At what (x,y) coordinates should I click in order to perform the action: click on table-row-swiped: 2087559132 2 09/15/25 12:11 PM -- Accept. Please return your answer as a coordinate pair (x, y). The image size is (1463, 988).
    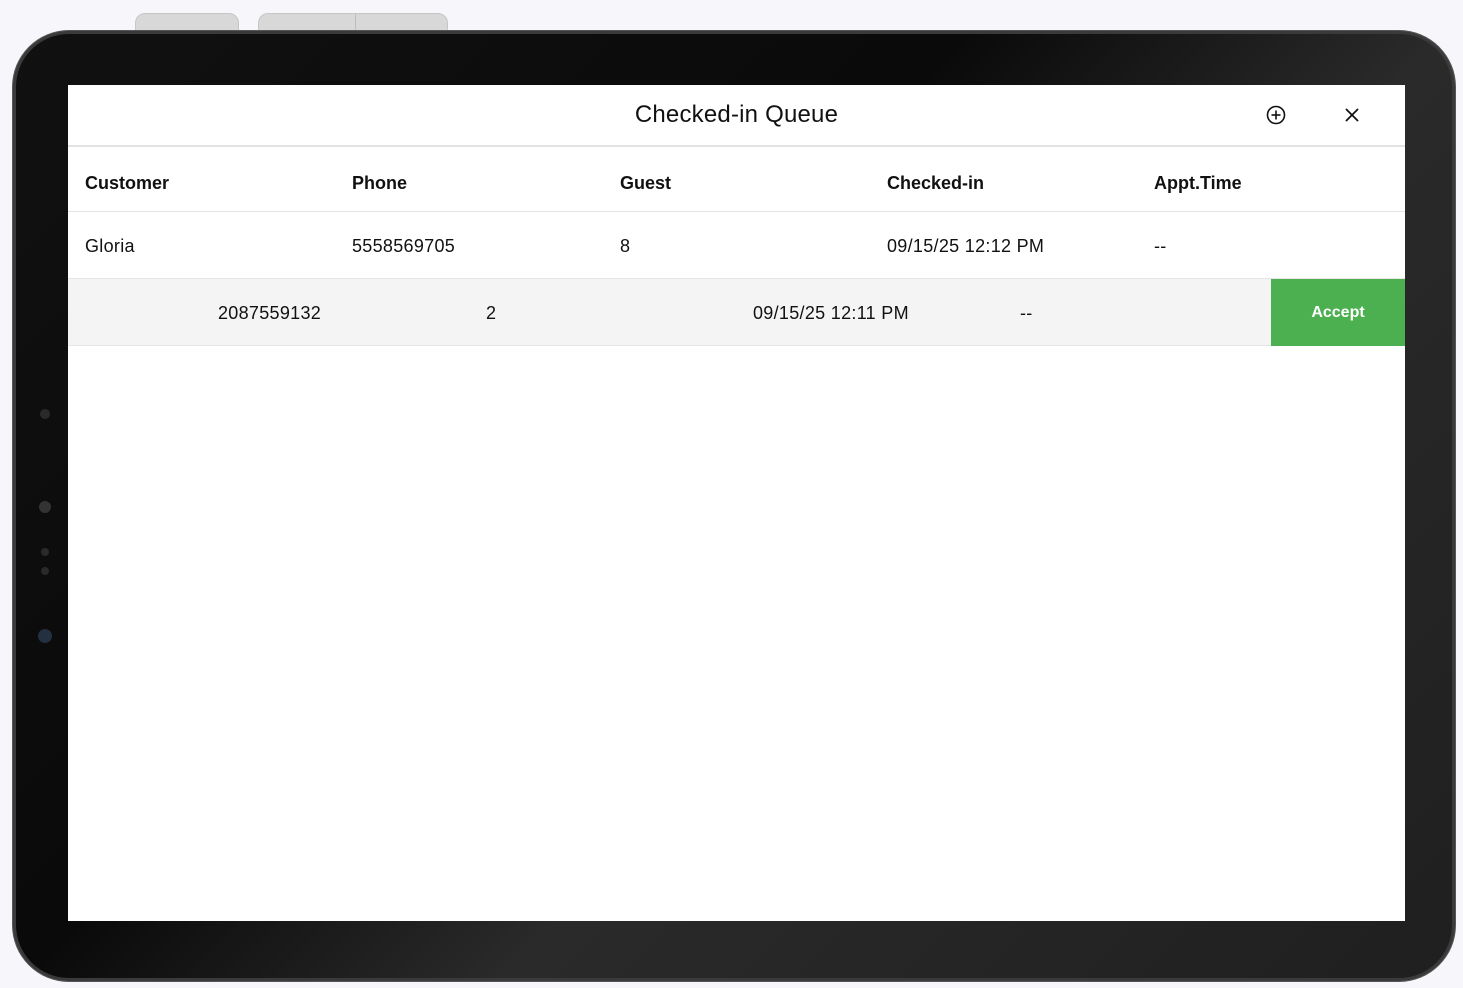
    Looking at the image, I should click on (736, 312).